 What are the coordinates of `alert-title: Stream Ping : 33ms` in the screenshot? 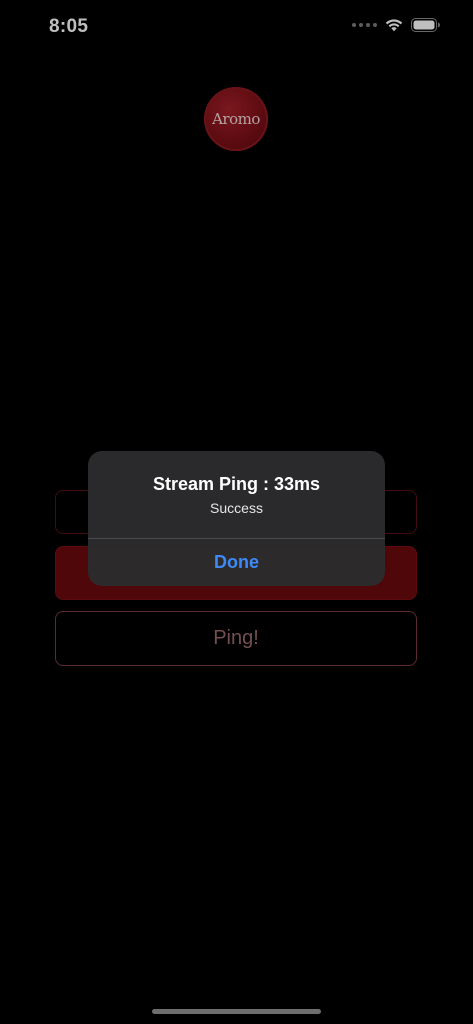 It's located at (236, 484).